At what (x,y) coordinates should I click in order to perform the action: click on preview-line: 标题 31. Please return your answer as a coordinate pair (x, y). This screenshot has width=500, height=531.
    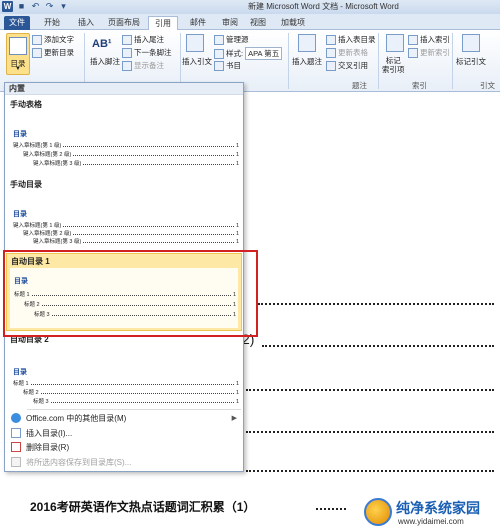
    Looking at the image, I should click on (136, 402).